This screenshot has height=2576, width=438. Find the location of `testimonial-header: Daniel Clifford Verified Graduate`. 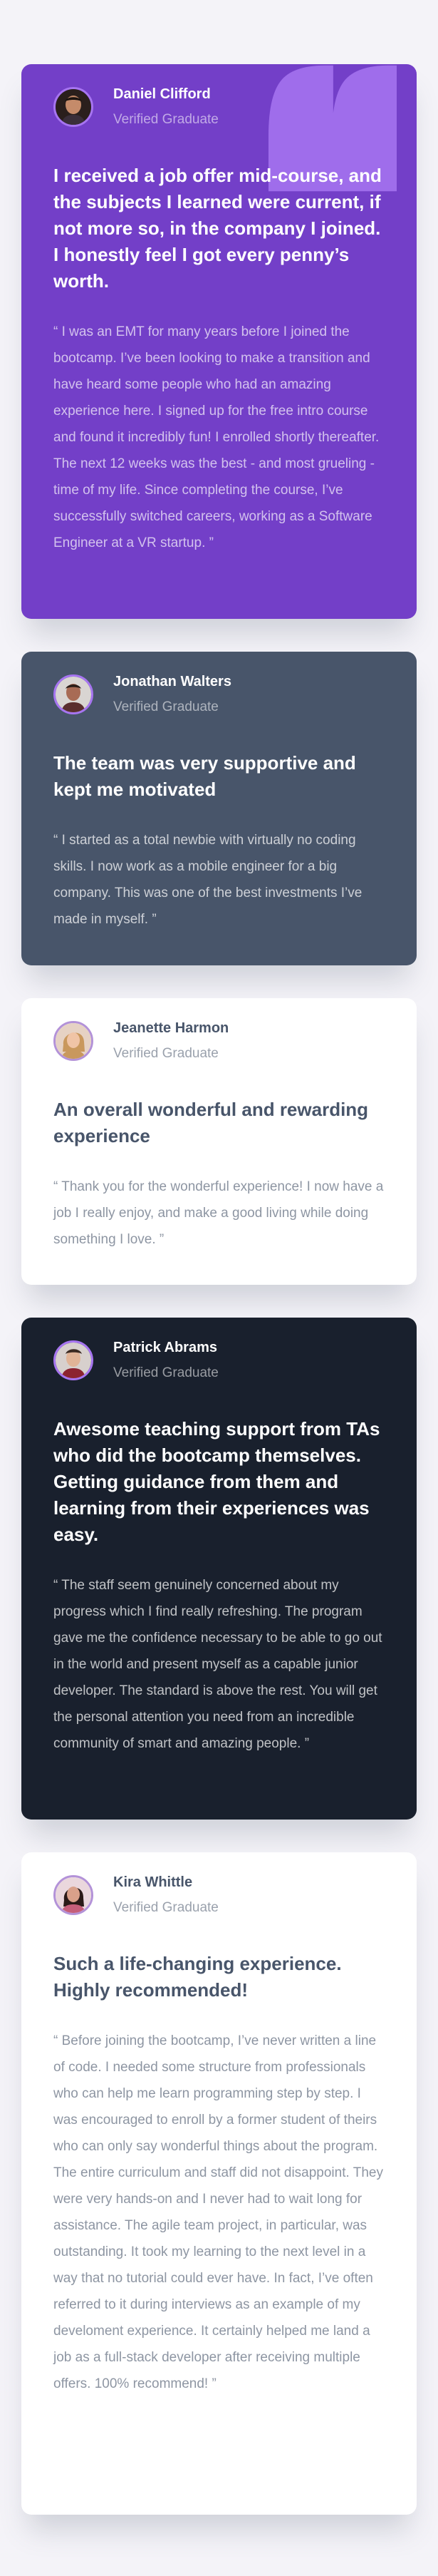

testimonial-header: Daniel Clifford Verified Graduate is located at coordinates (219, 107).